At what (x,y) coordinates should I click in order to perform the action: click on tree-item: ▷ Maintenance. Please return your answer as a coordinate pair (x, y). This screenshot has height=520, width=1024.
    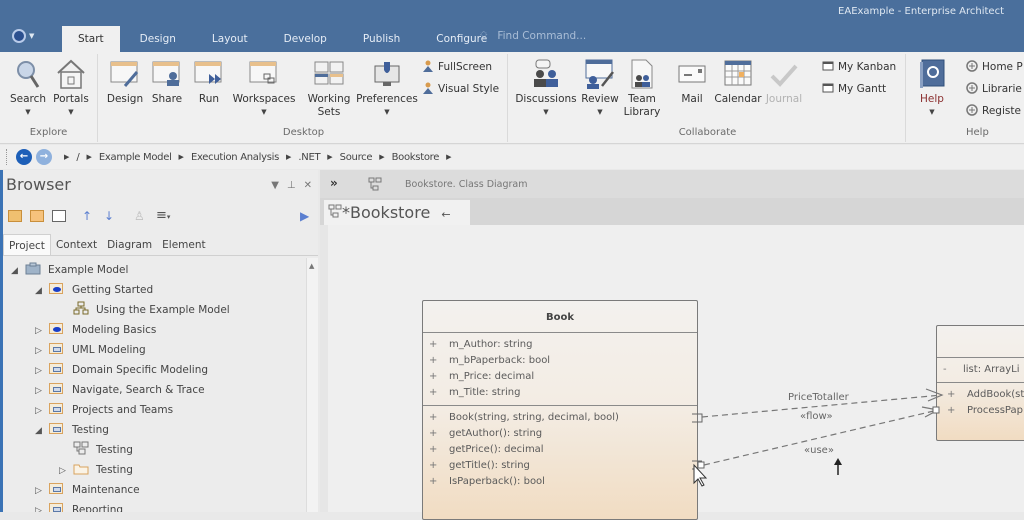
    Looking at the image, I should click on (87, 490).